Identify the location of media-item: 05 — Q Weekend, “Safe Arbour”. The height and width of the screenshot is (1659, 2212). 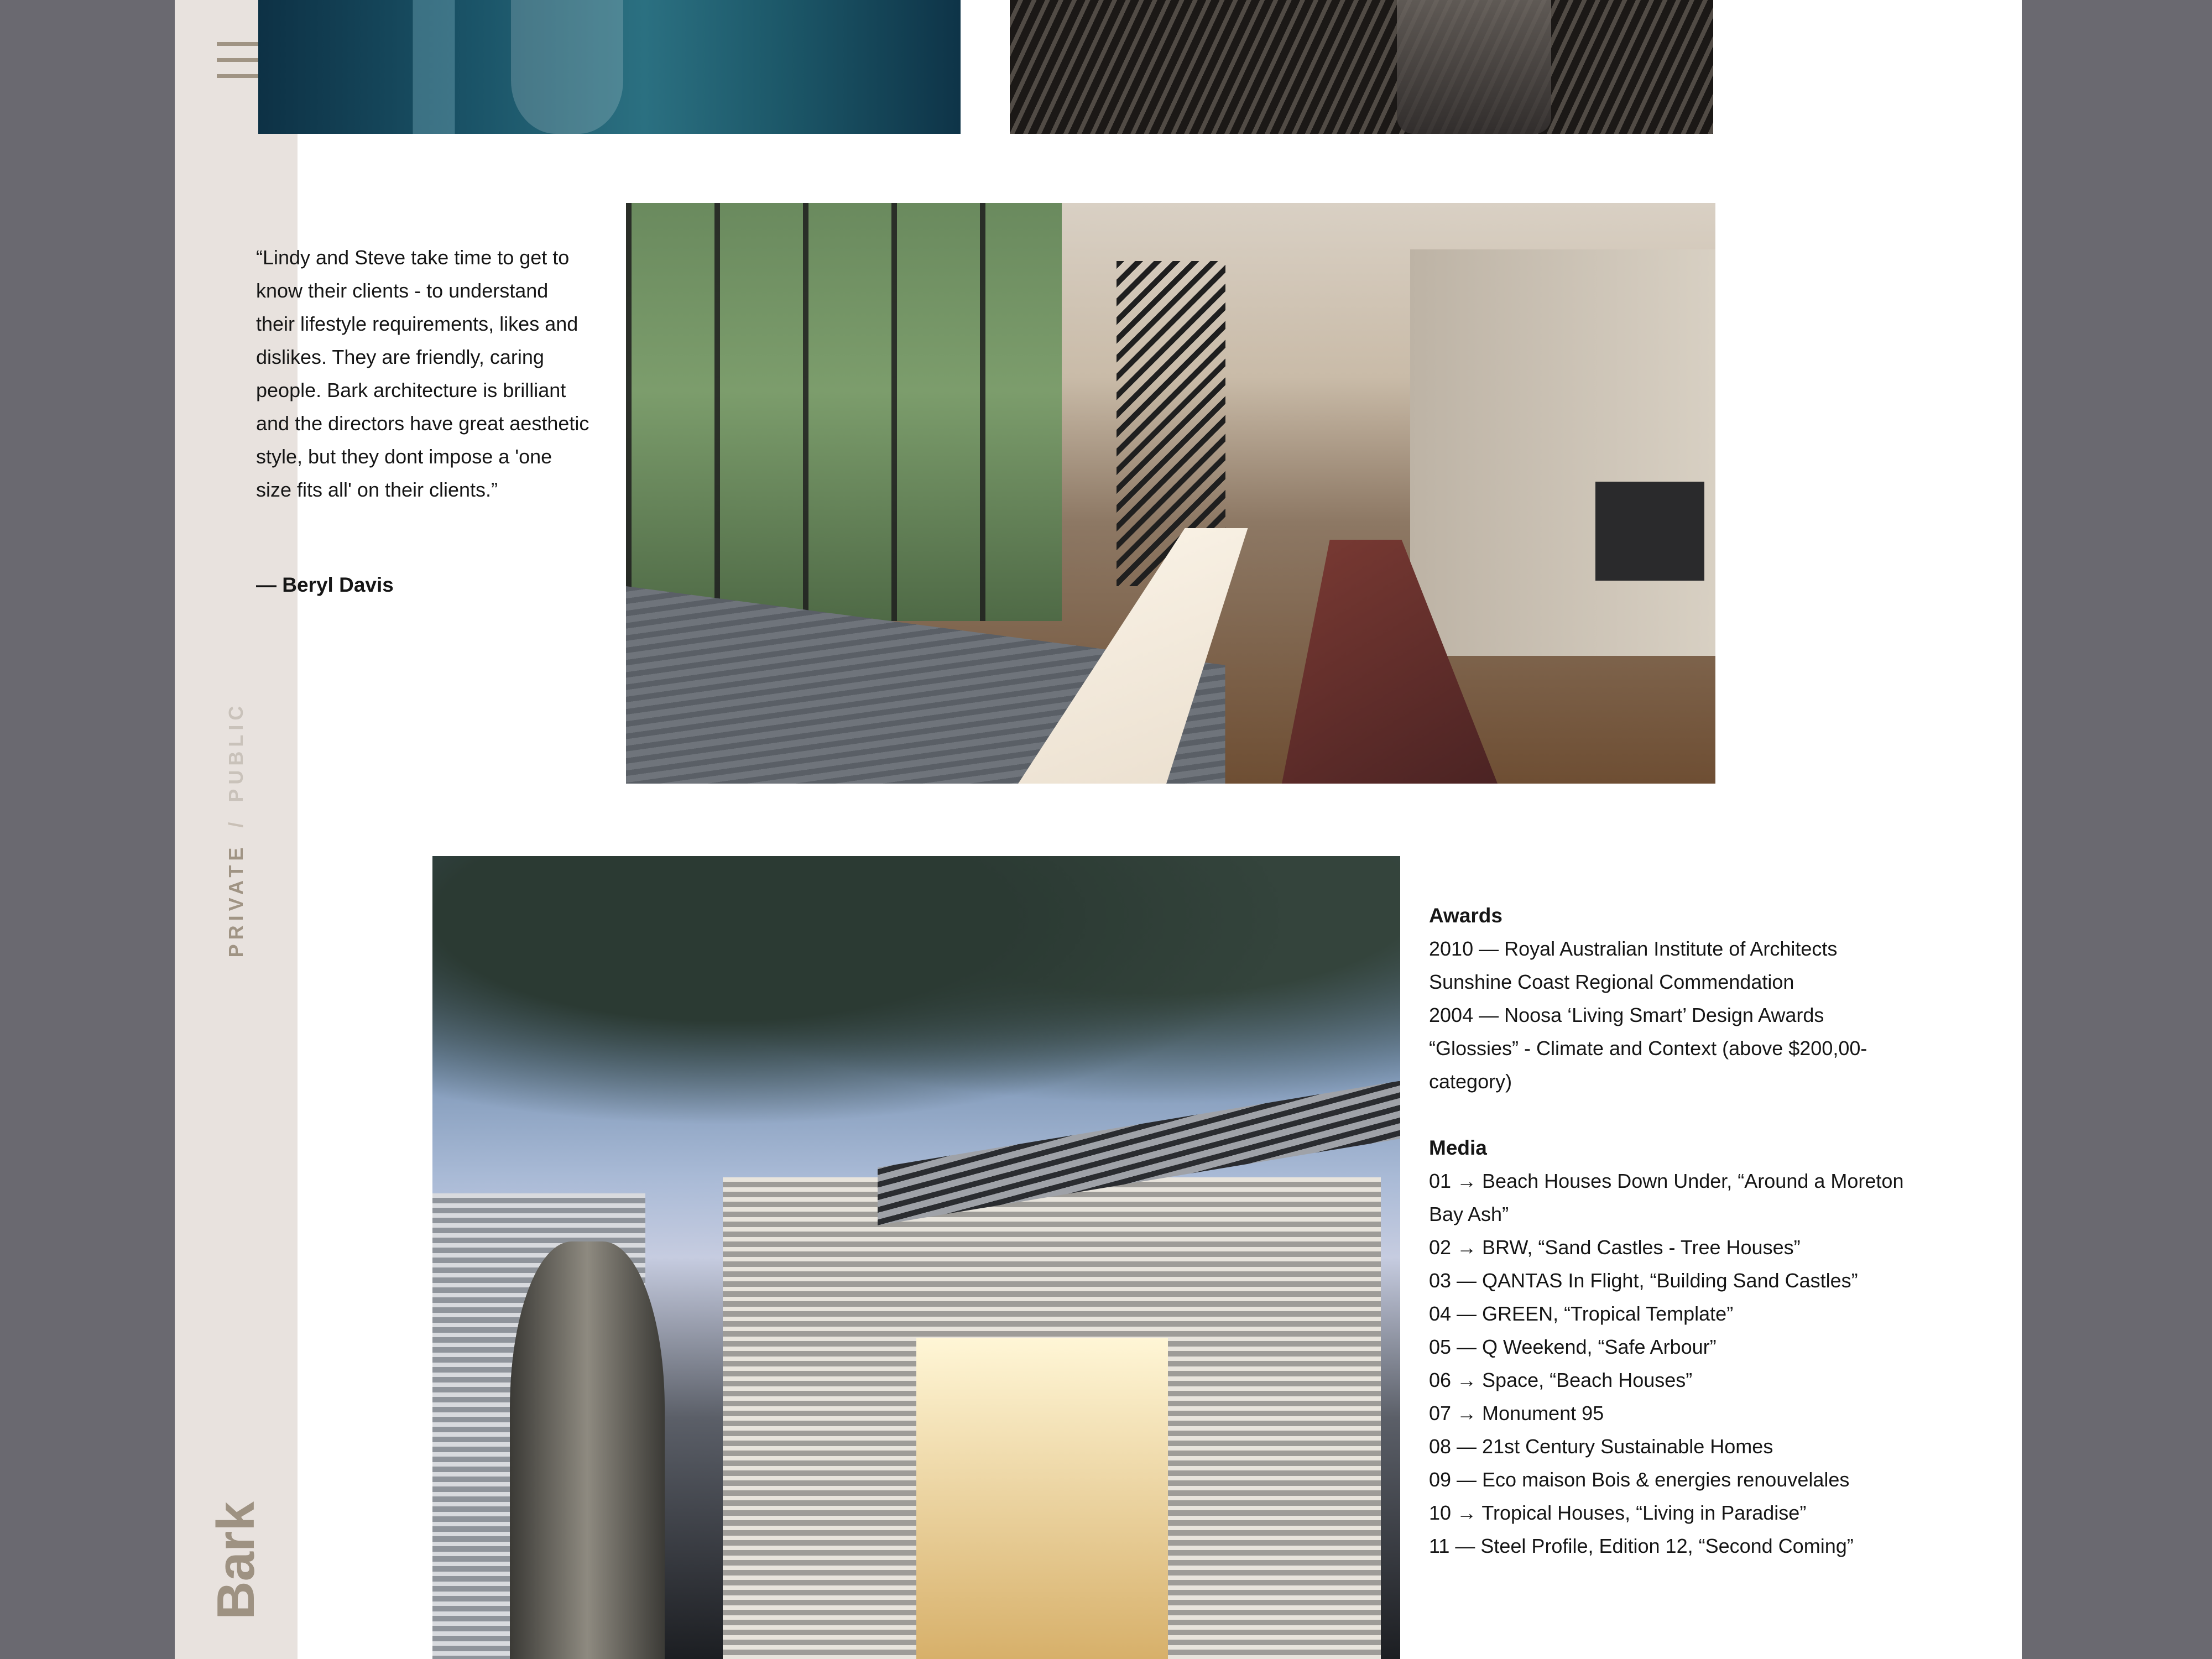
(1573, 1347).